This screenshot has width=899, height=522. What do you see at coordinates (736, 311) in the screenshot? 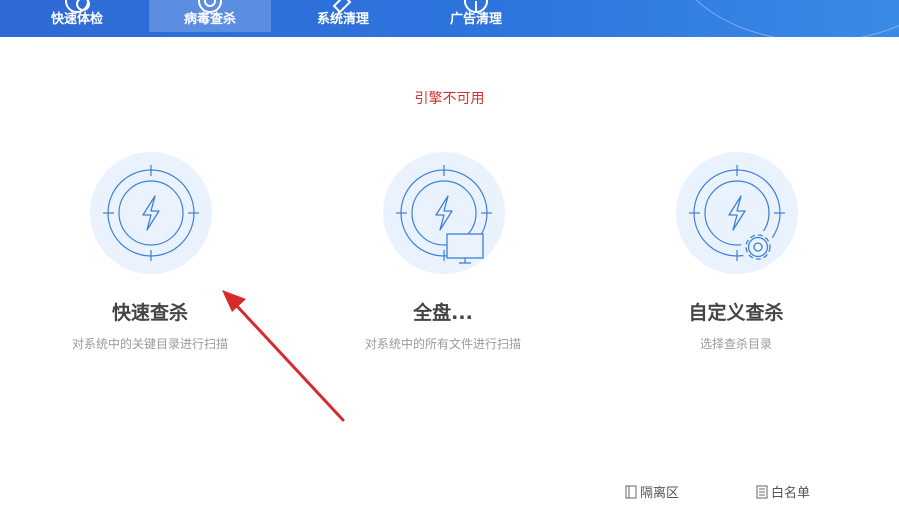
I see `custom-scan-title: 自定义查杀` at bounding box center [736, 311].